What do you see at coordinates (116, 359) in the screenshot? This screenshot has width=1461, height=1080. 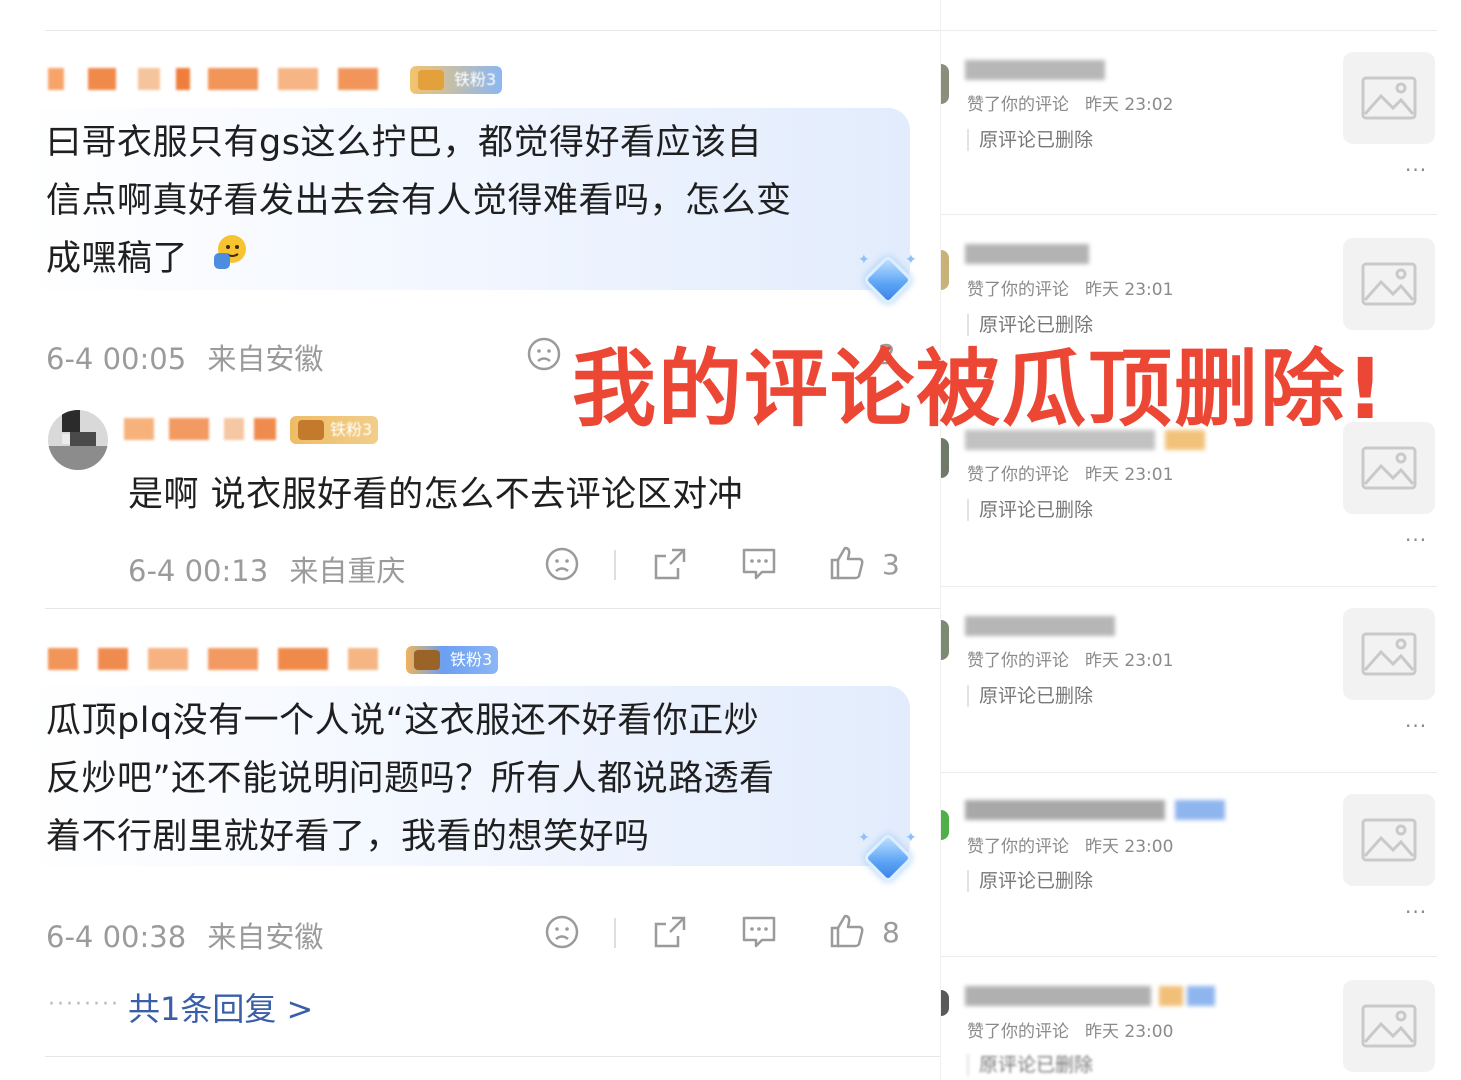 I see `comment-date: 6-4 00:05` at bounding box center [116, 359].